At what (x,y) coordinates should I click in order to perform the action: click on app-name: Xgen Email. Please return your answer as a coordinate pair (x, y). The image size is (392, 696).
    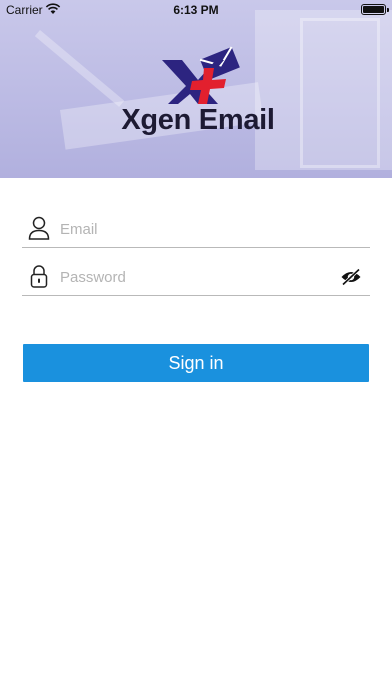
    Looking at the image, I should click on (198, 120).